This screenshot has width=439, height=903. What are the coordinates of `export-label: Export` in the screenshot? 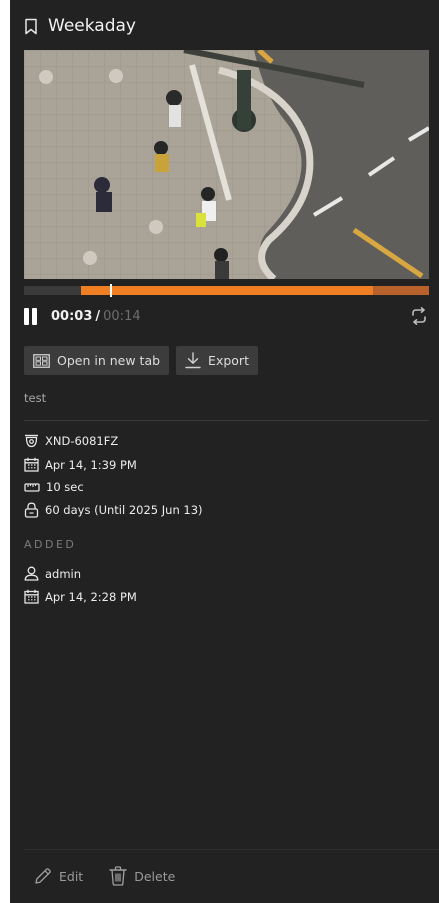 It's located at (228, 360).